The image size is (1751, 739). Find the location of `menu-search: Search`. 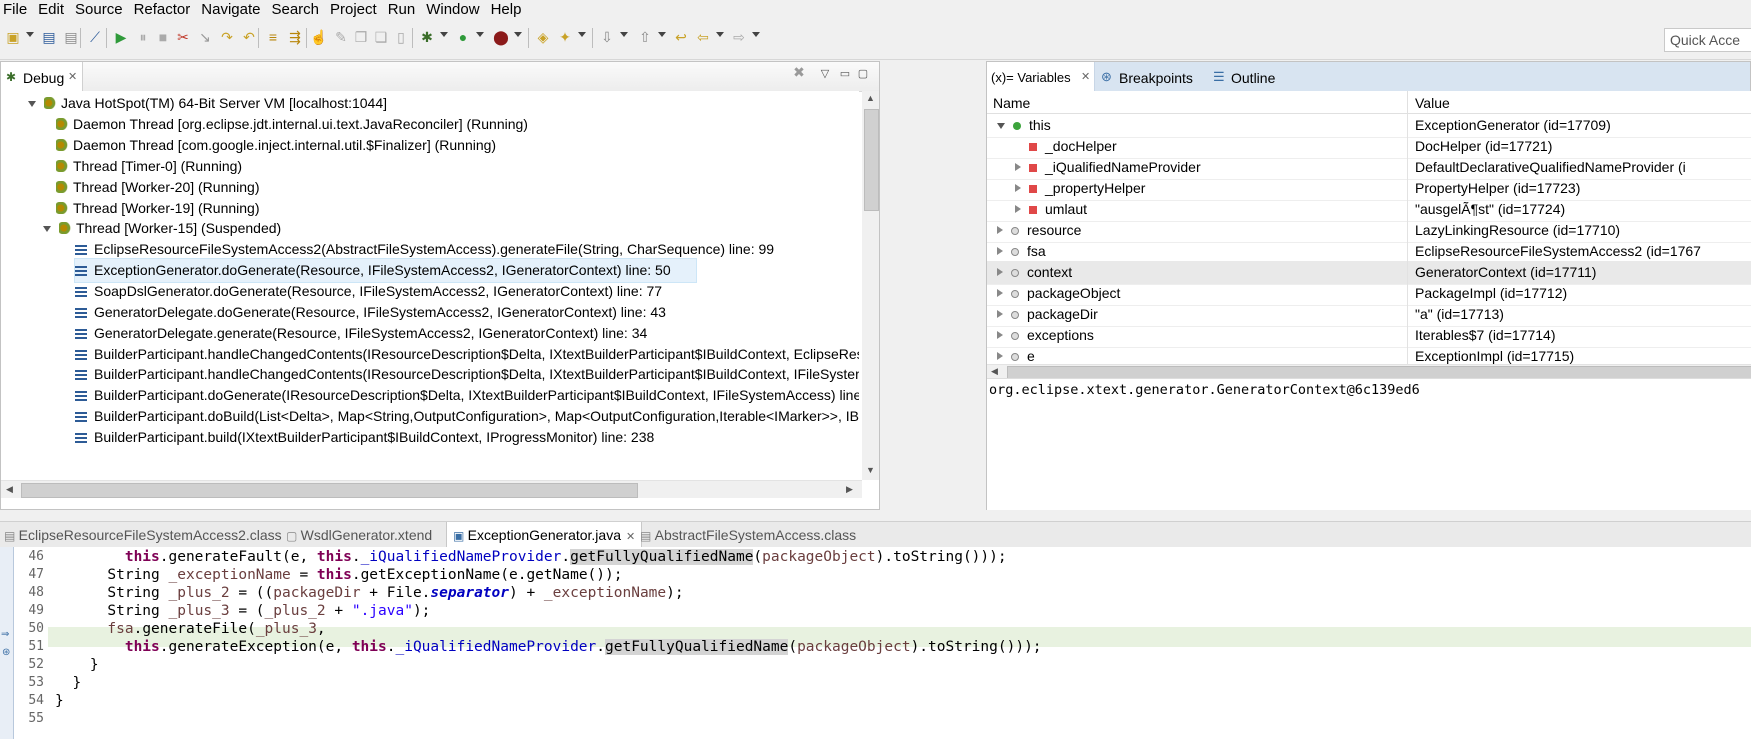

menu-search: Search is located at coordinates (295, 9).